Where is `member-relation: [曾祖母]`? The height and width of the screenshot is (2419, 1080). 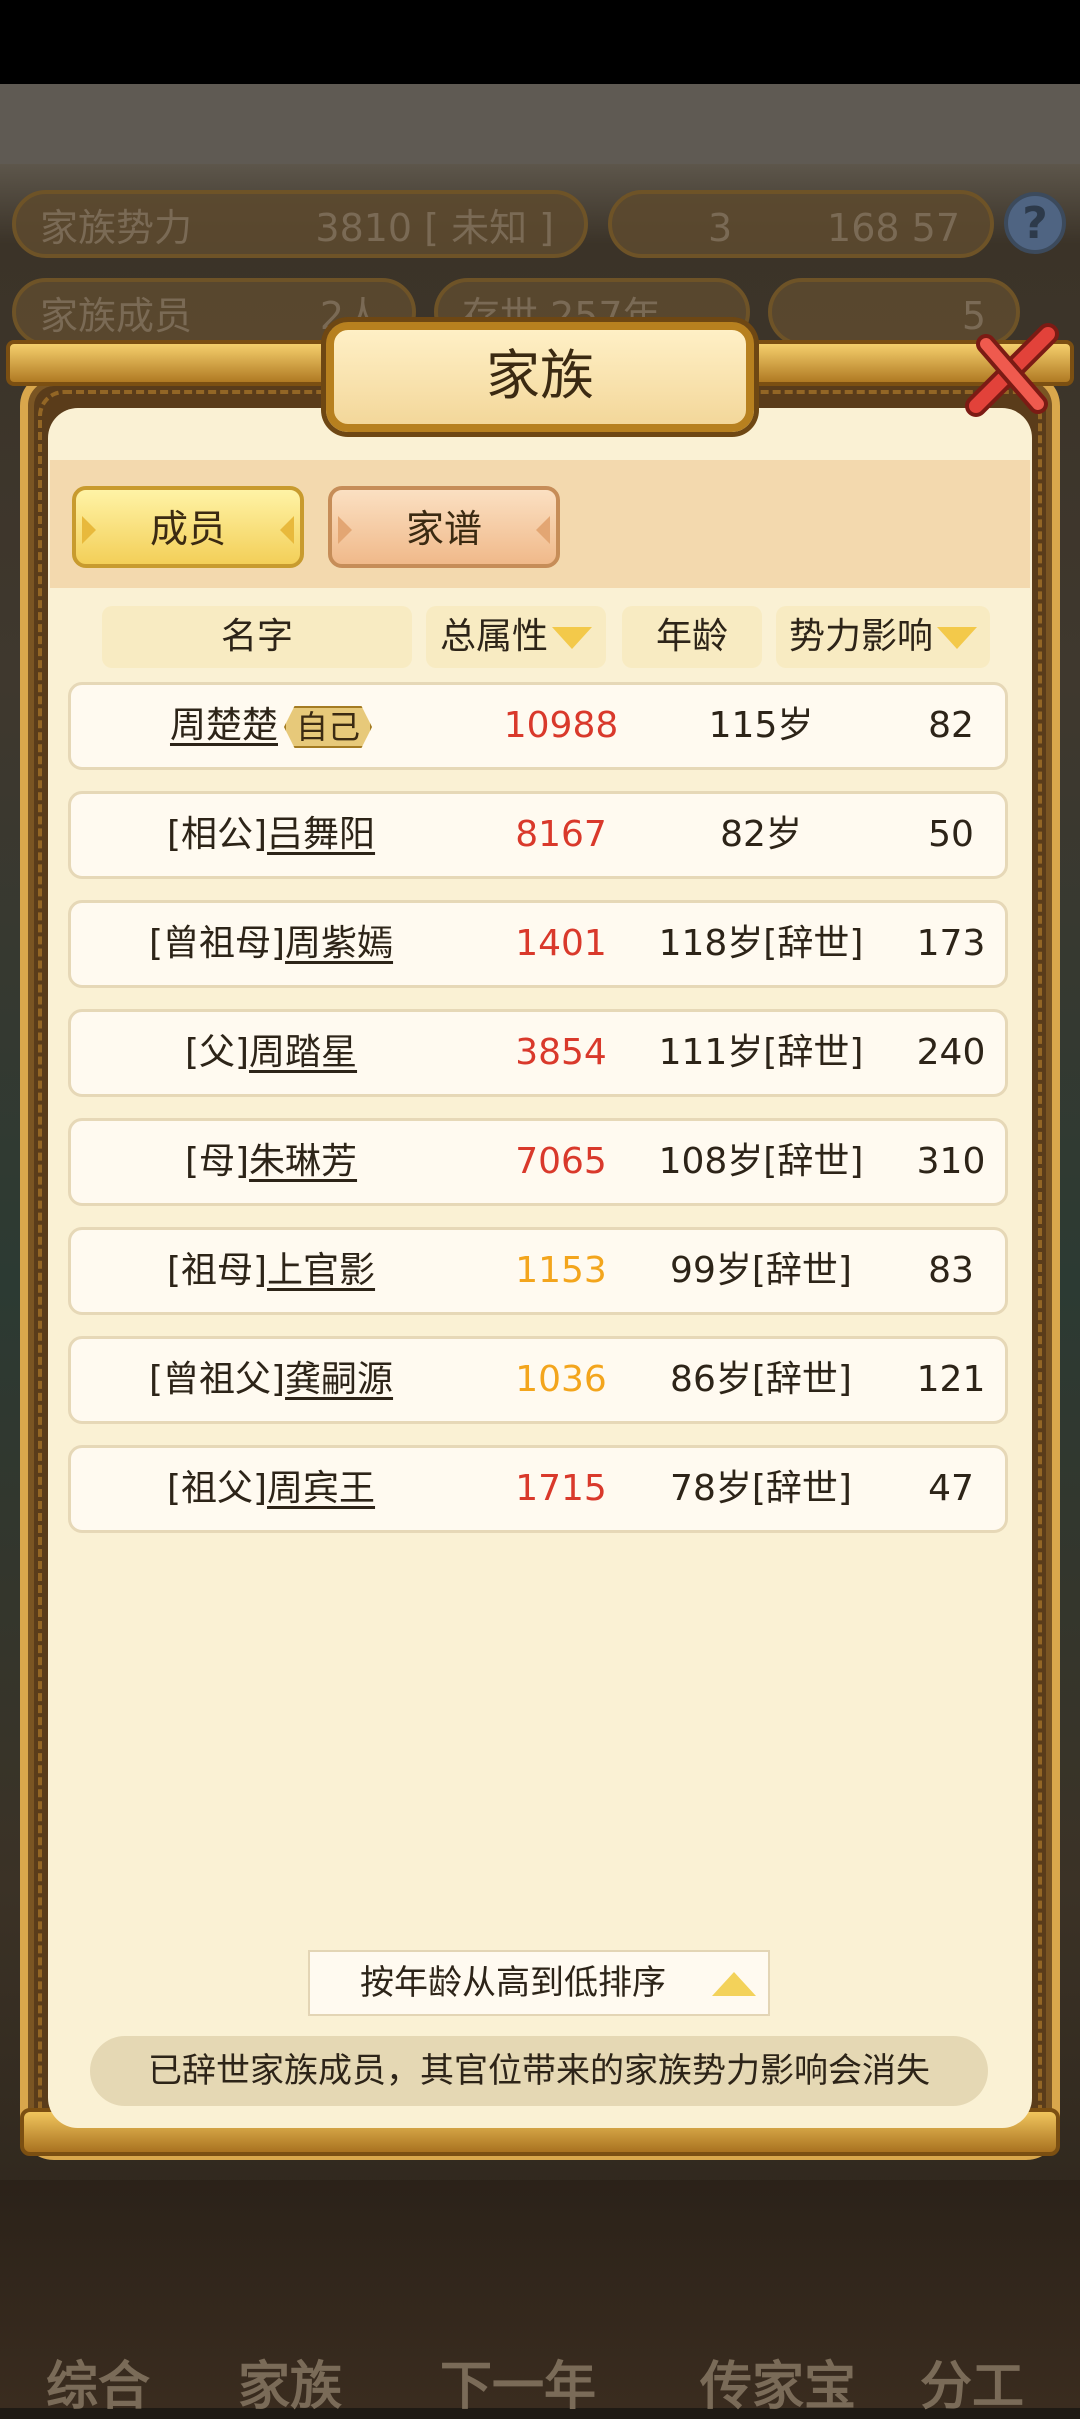 member-relation: [曾祖母] is located at coordinates (217, 943).